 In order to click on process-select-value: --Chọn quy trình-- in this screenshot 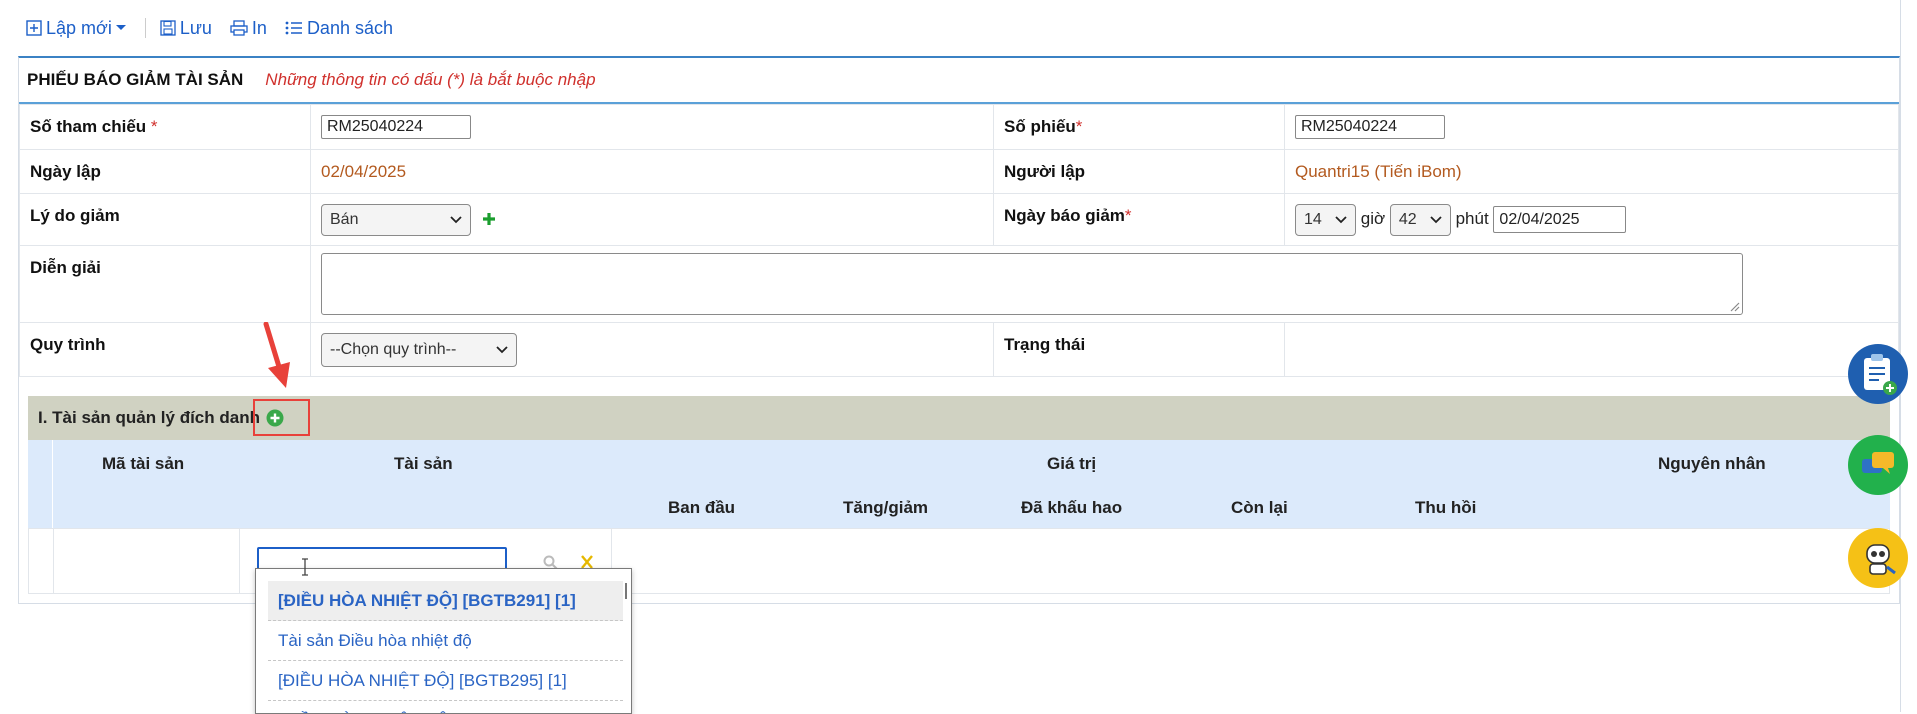, I will do `click(393, 349)`.